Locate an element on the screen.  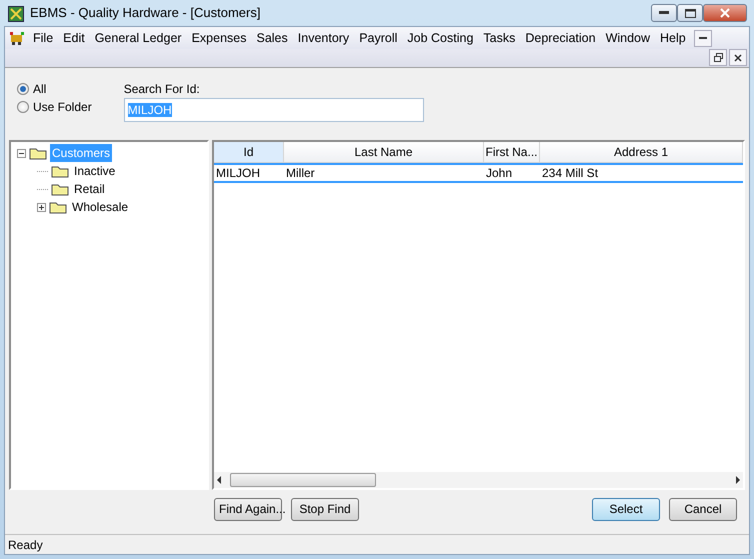
restore-button is located at coordinates (718, 57).